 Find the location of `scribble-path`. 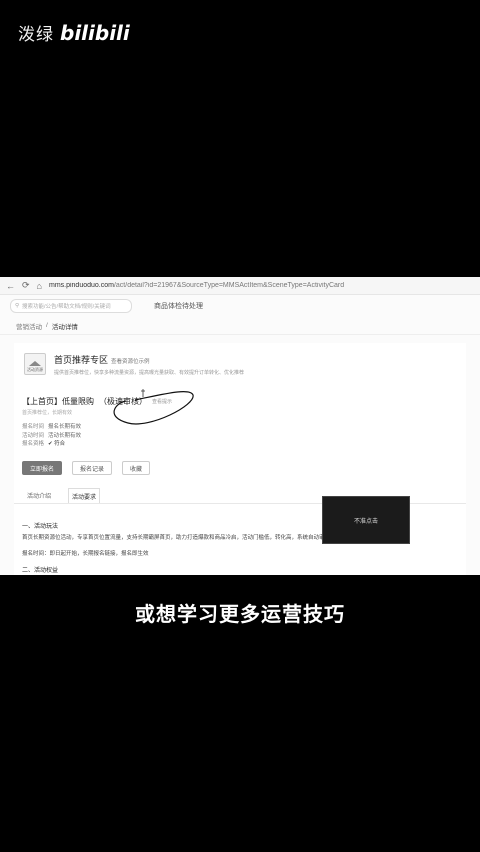

scribble-path is located at coordinates (153, 408).